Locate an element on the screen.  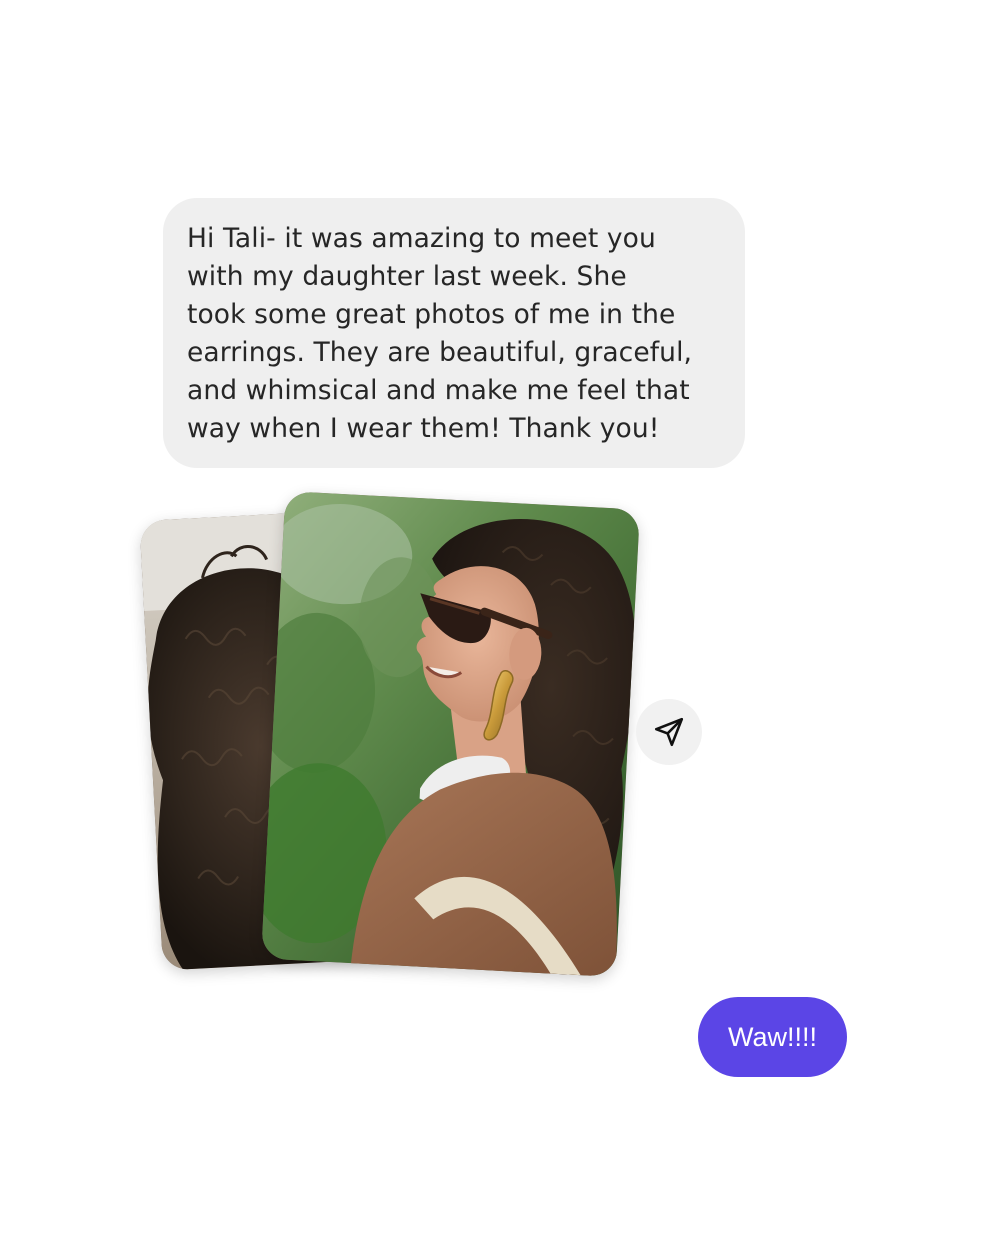
photo-front is located at coordinates (450, 734).